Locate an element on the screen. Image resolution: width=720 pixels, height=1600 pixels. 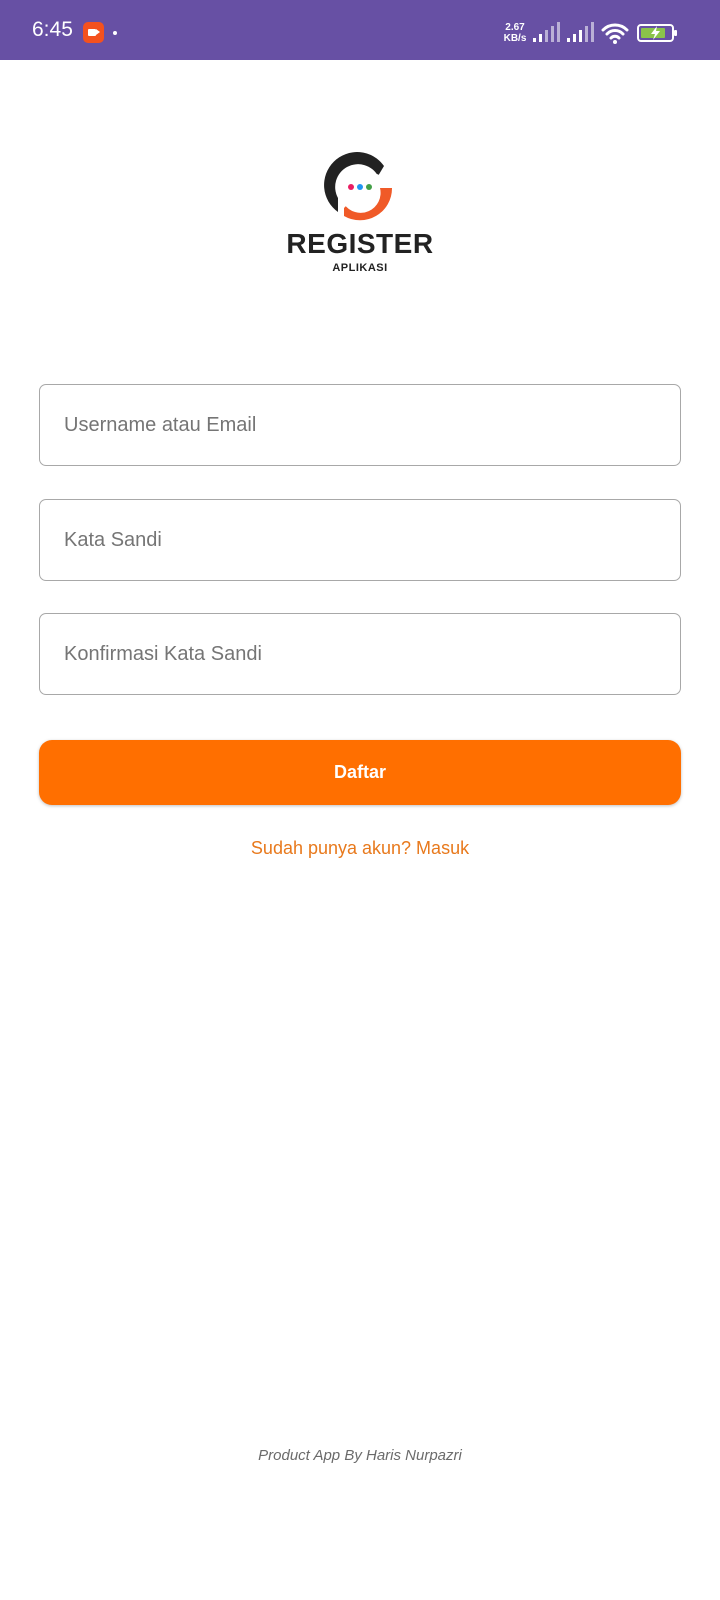
chat-logo-icon is located at coordinates (358, 186).